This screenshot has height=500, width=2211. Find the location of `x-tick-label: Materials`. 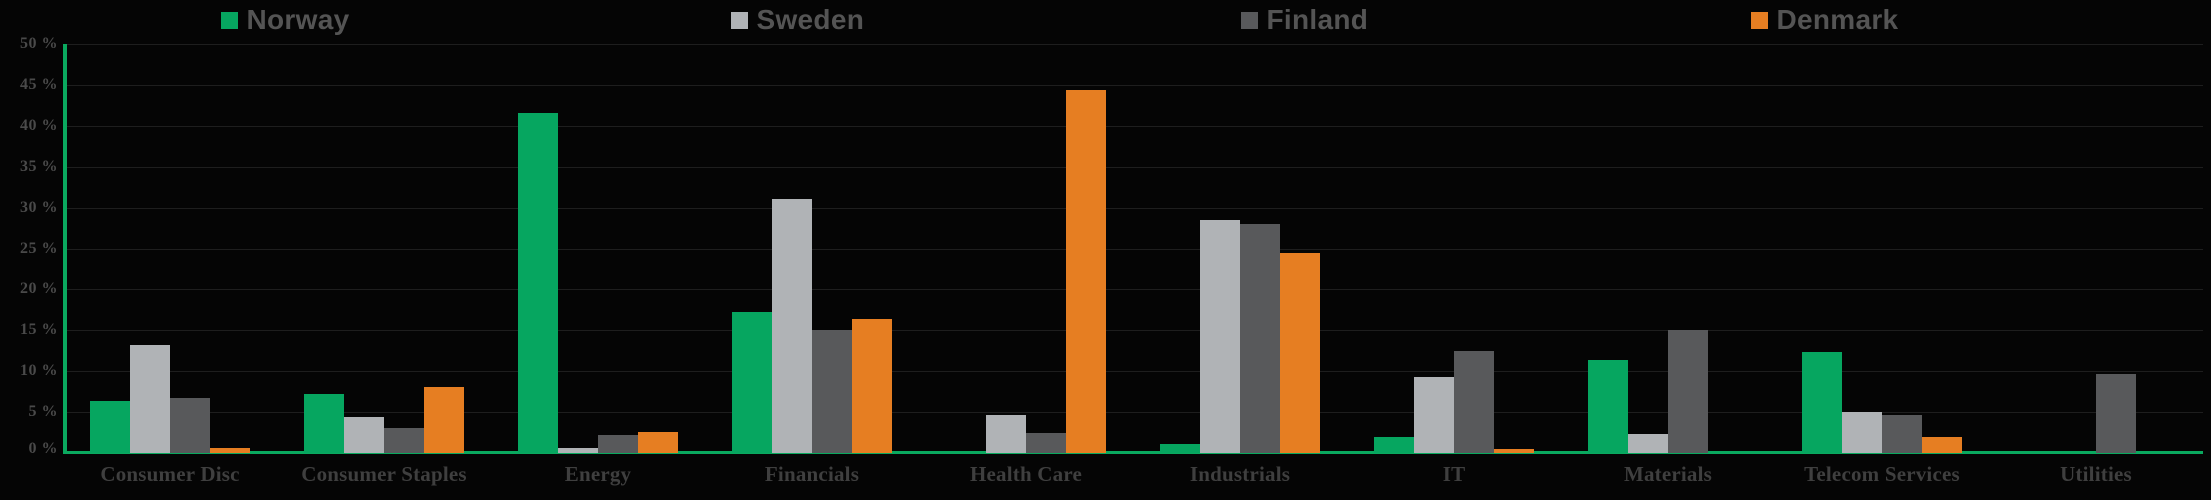

x-tick-label: Materials is located at coordinates (1668, 474).